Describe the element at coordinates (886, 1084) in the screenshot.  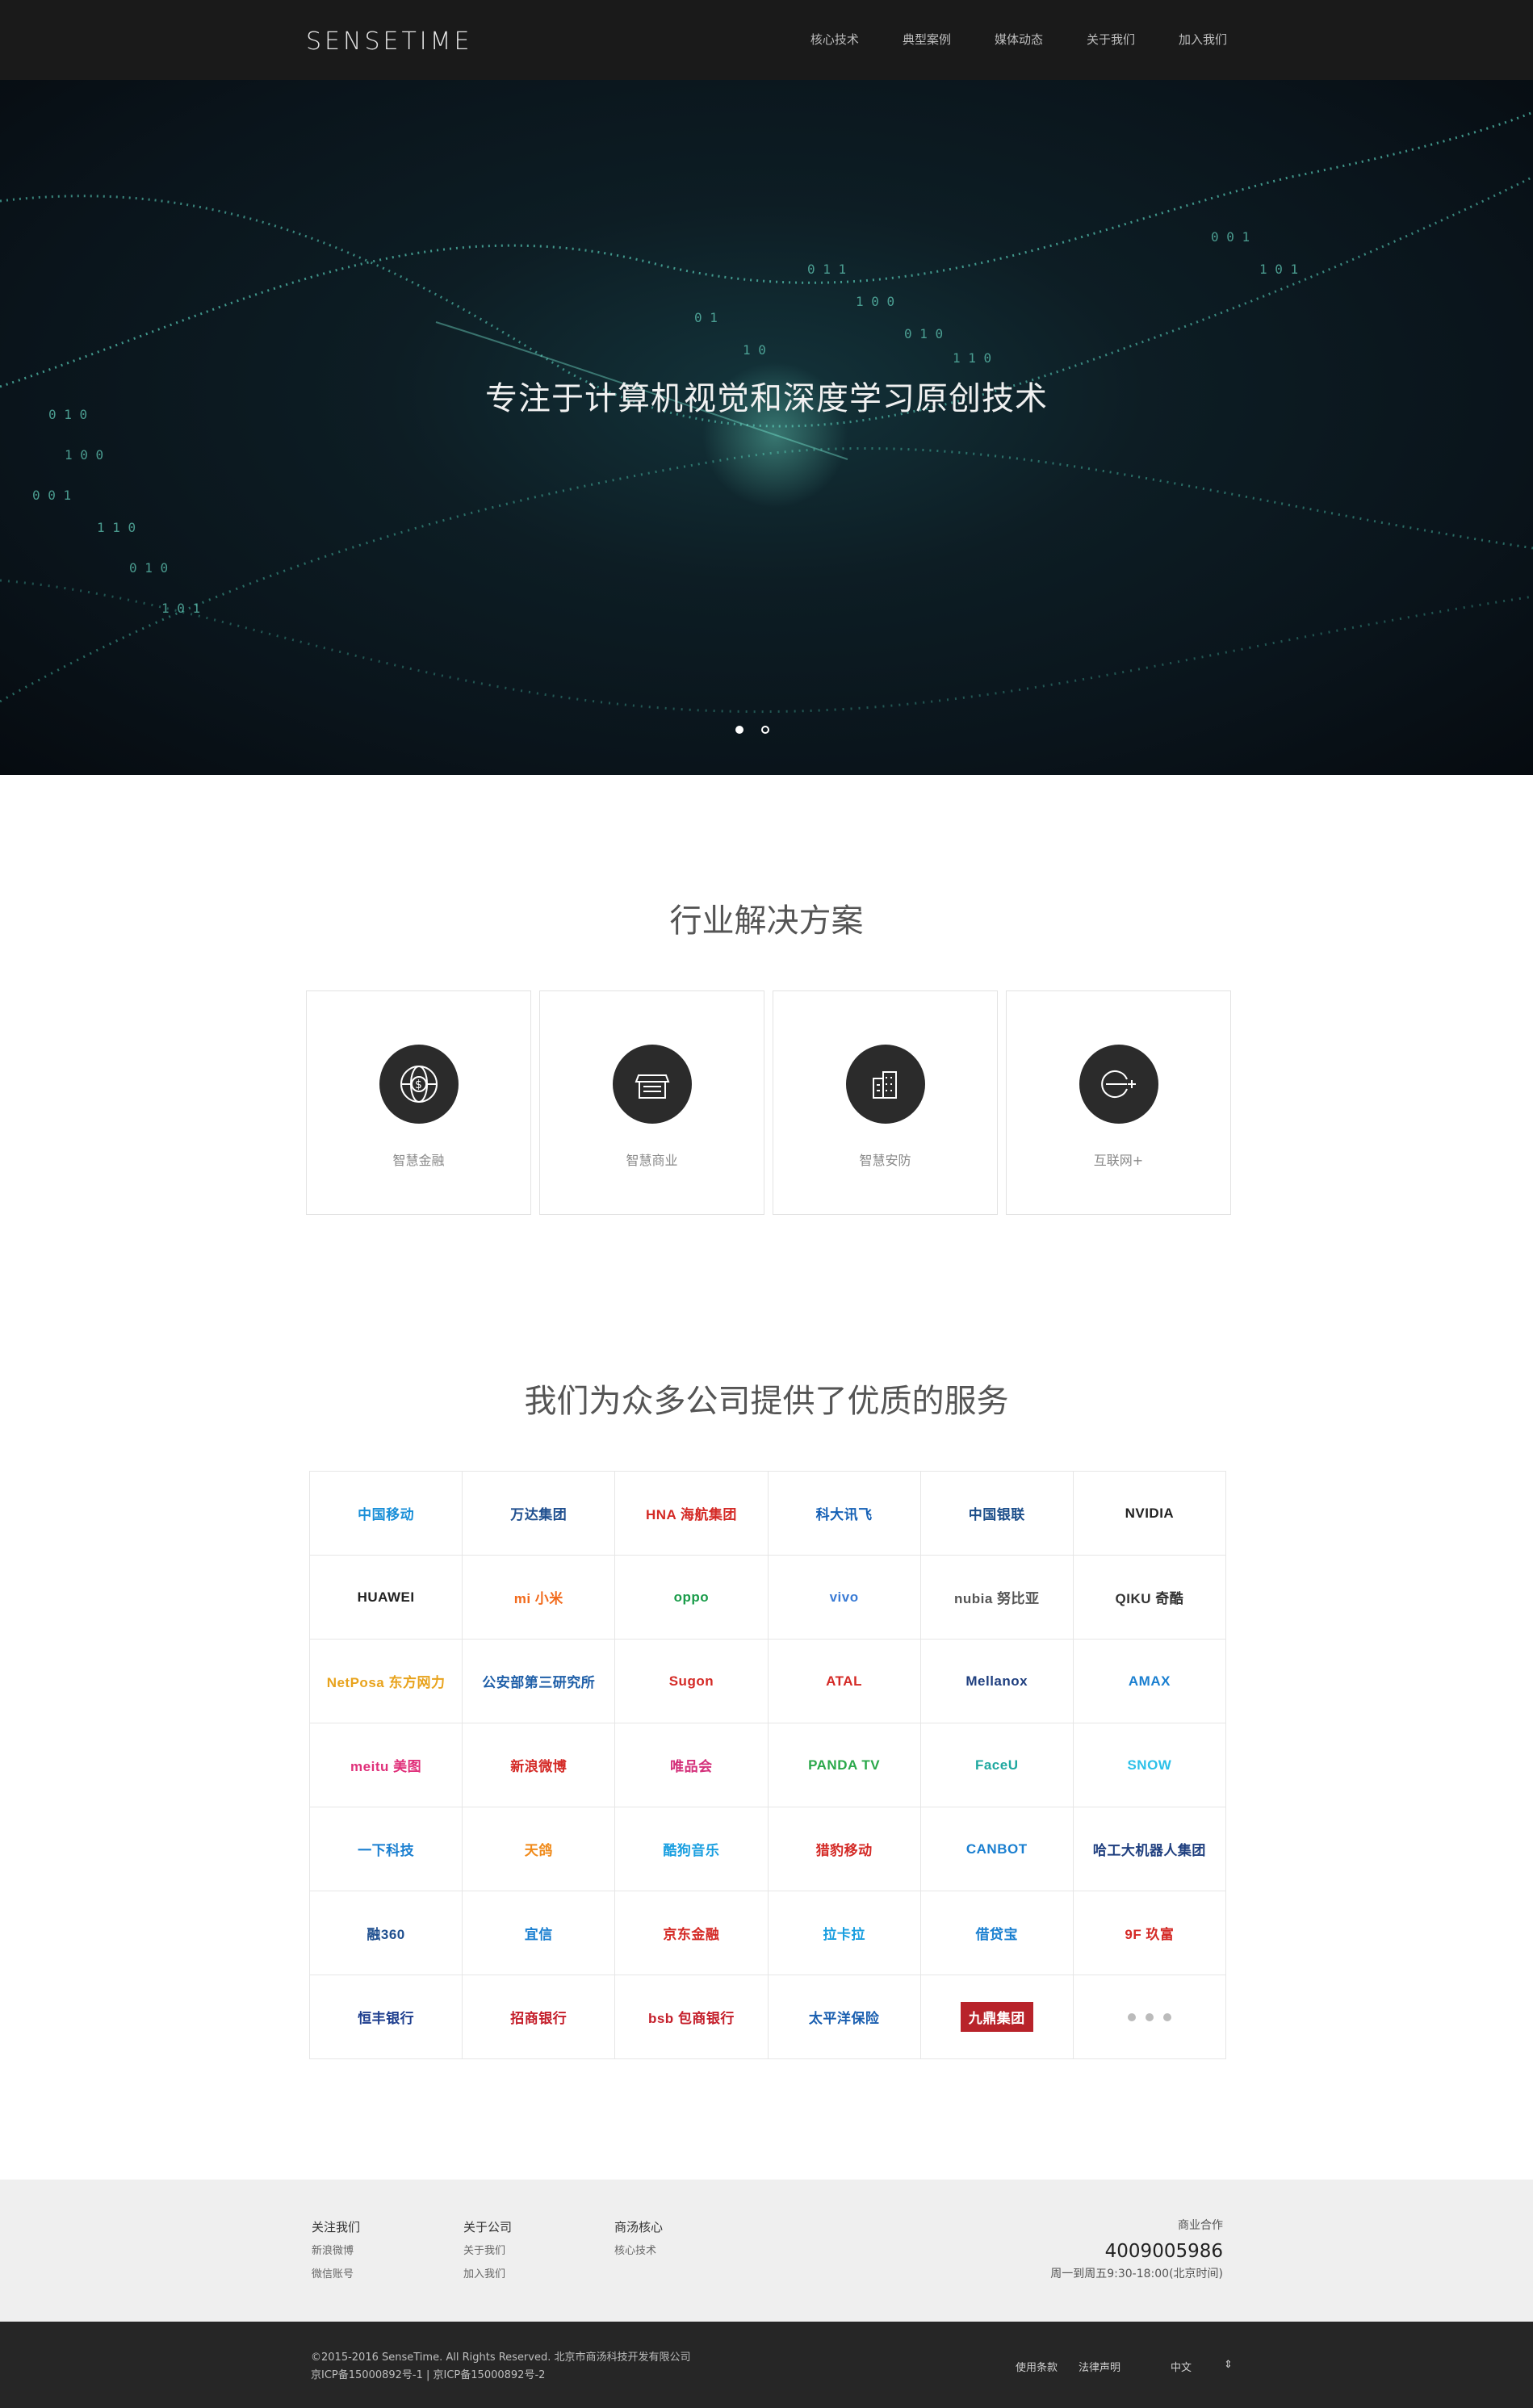
I see `buildings-icon` at that location.